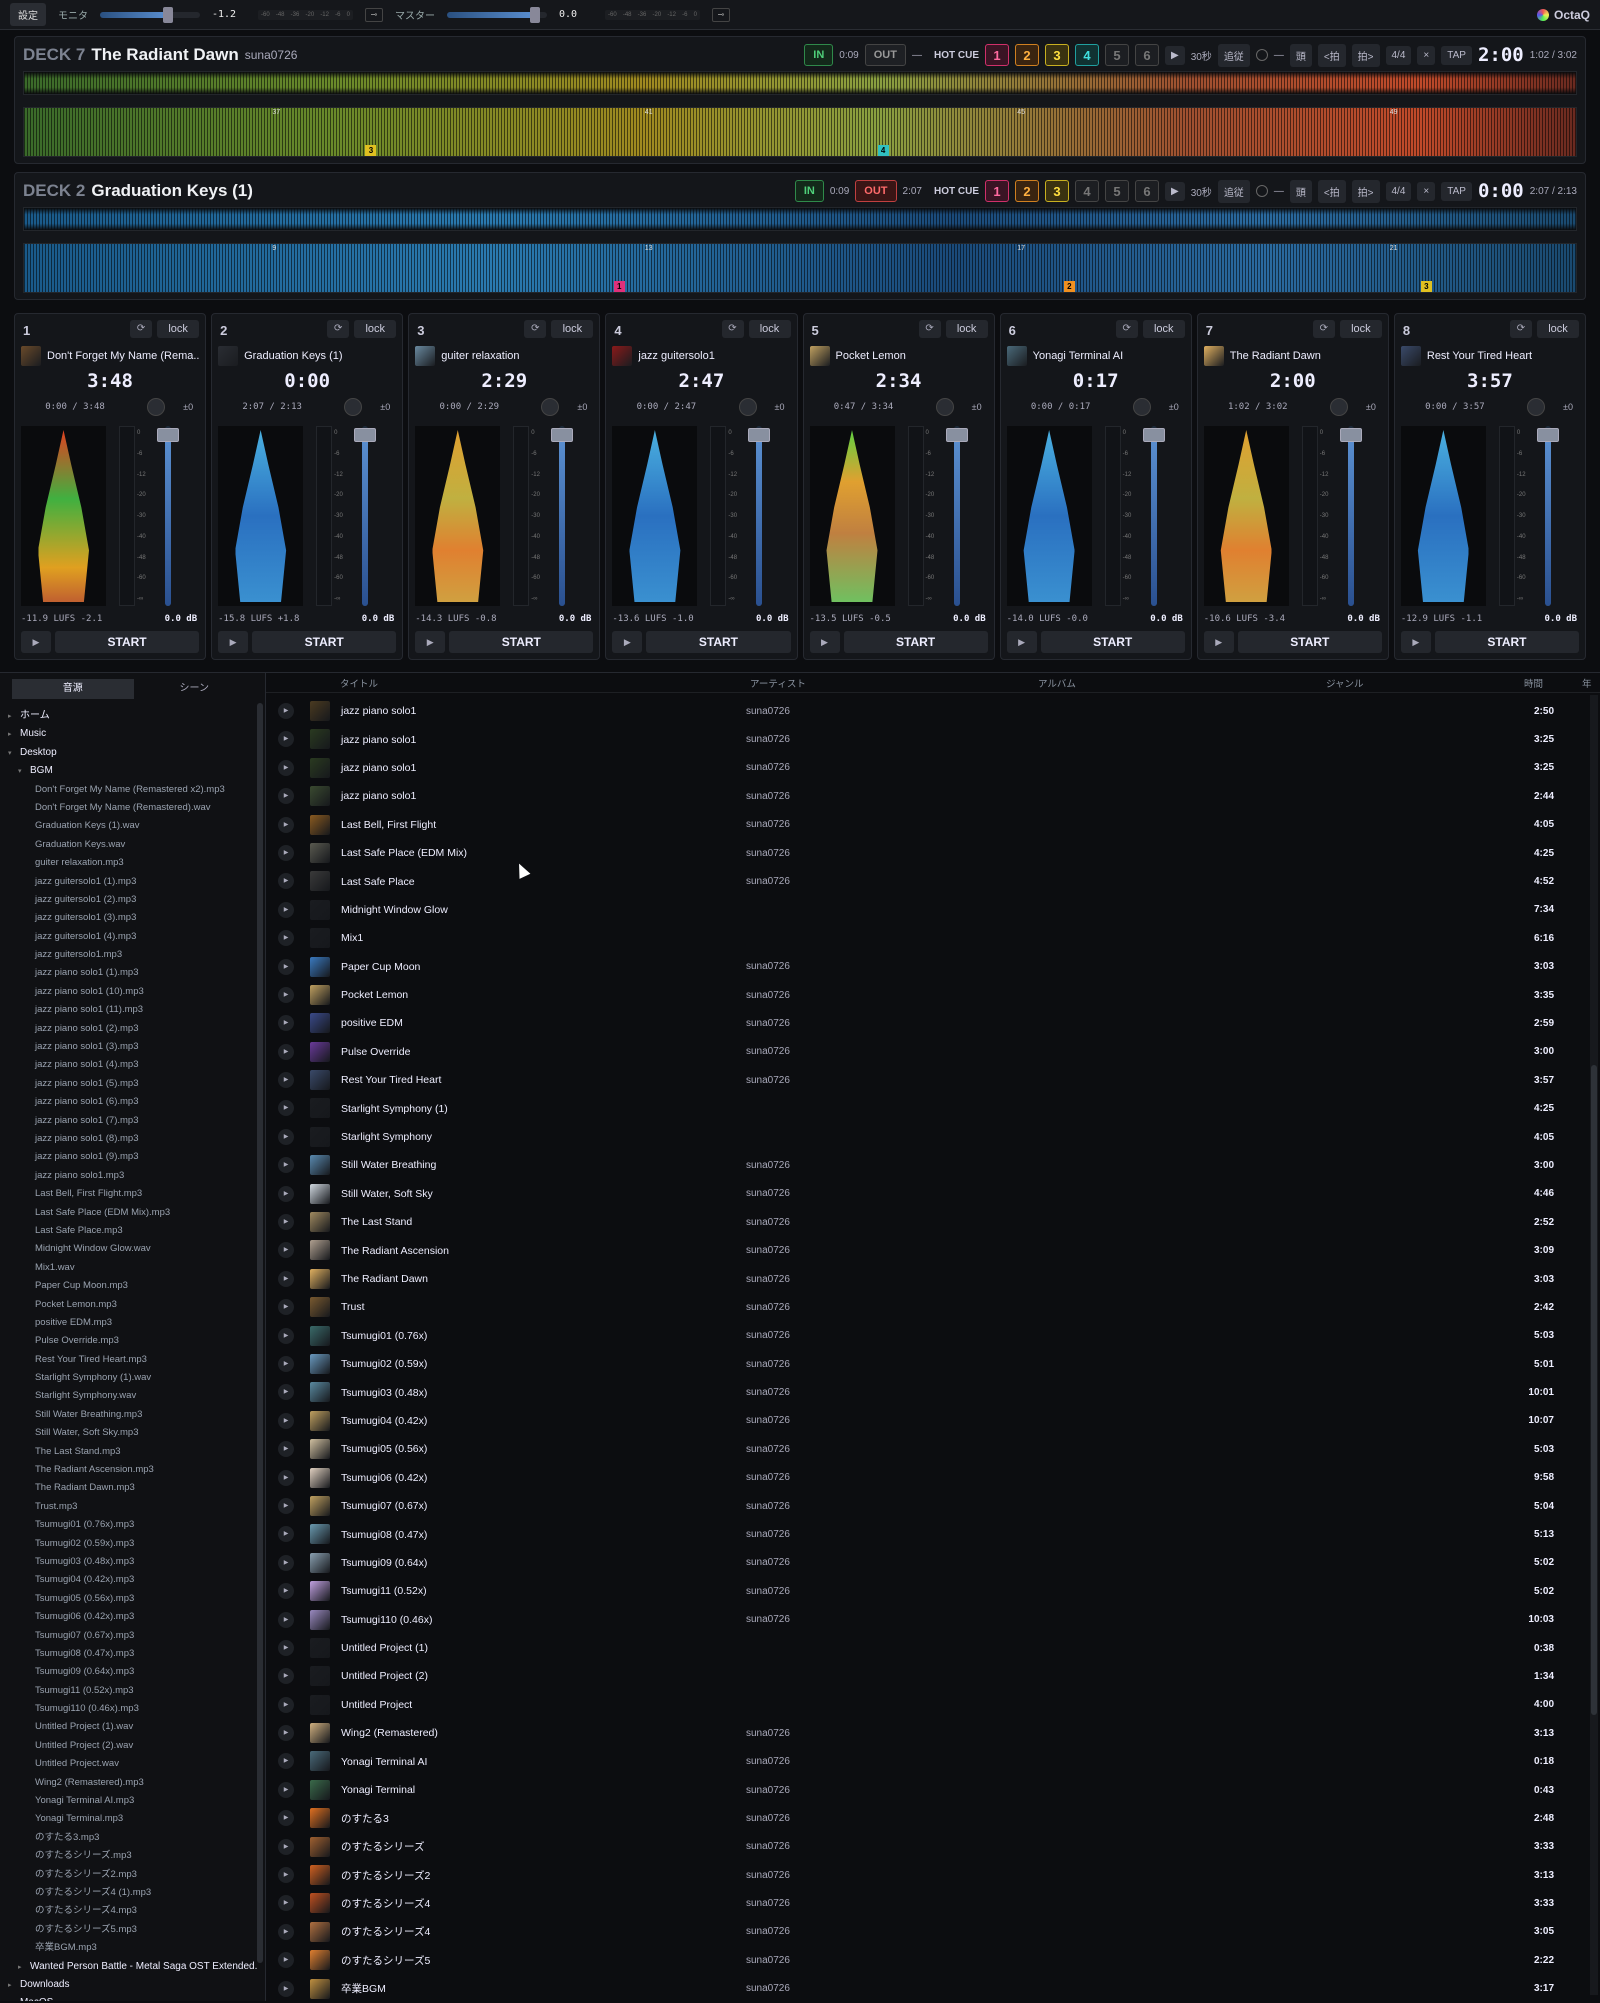 This screenshot has height=2003, width=1600. What do you see at coordinates (128, 1672) in the screenshot?
I see `tree-file: Tsumugi09 (0.64x).mp3` at bounding box center [128, 1672].